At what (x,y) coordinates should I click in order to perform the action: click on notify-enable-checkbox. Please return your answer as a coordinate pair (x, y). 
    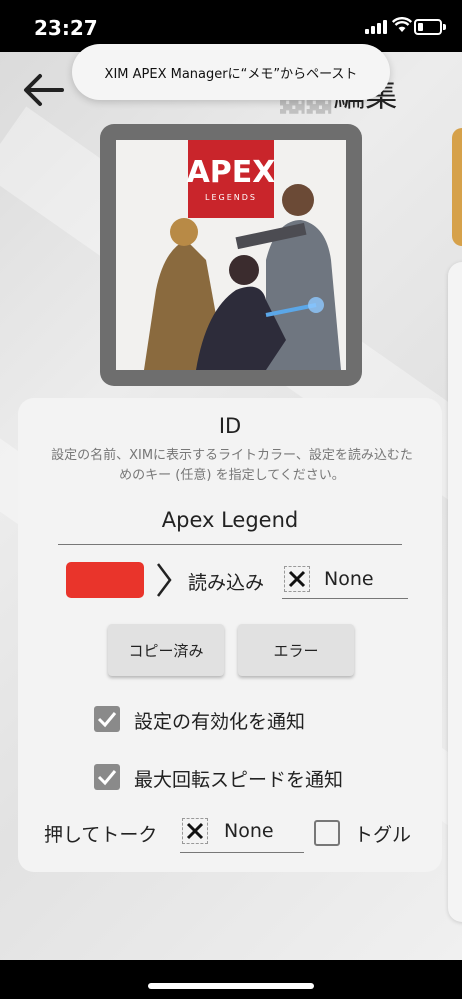
    Looking at the image, I should click on (107, 719).